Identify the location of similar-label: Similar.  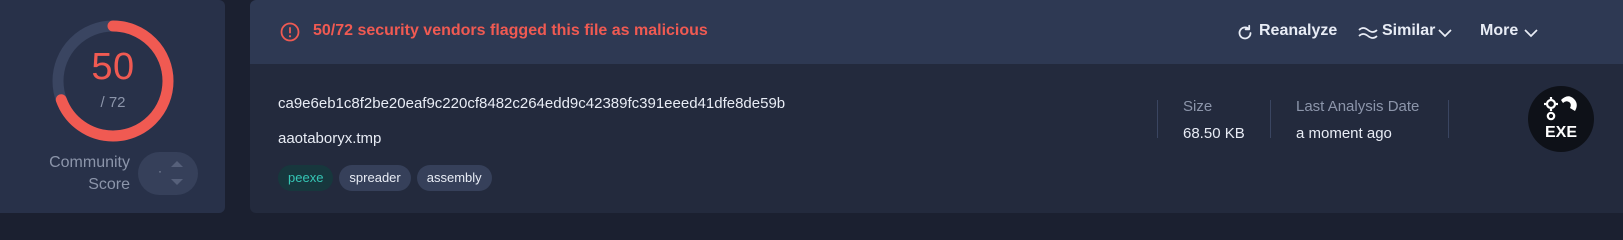
(1409, 30).